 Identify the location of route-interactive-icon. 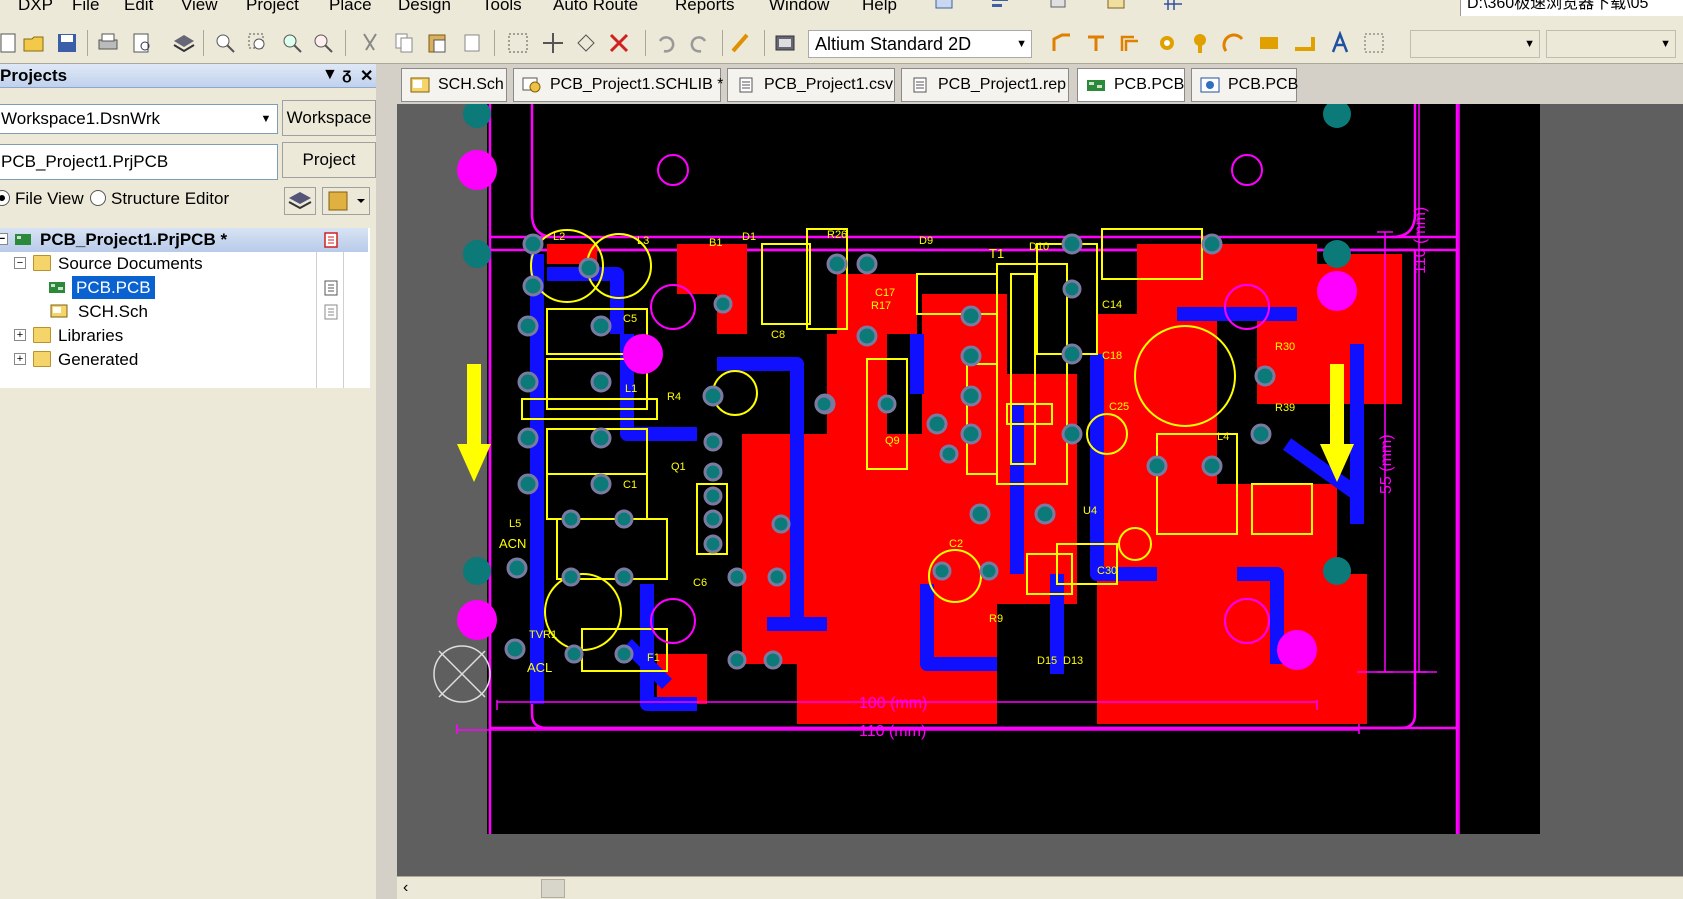
(1062, 43).